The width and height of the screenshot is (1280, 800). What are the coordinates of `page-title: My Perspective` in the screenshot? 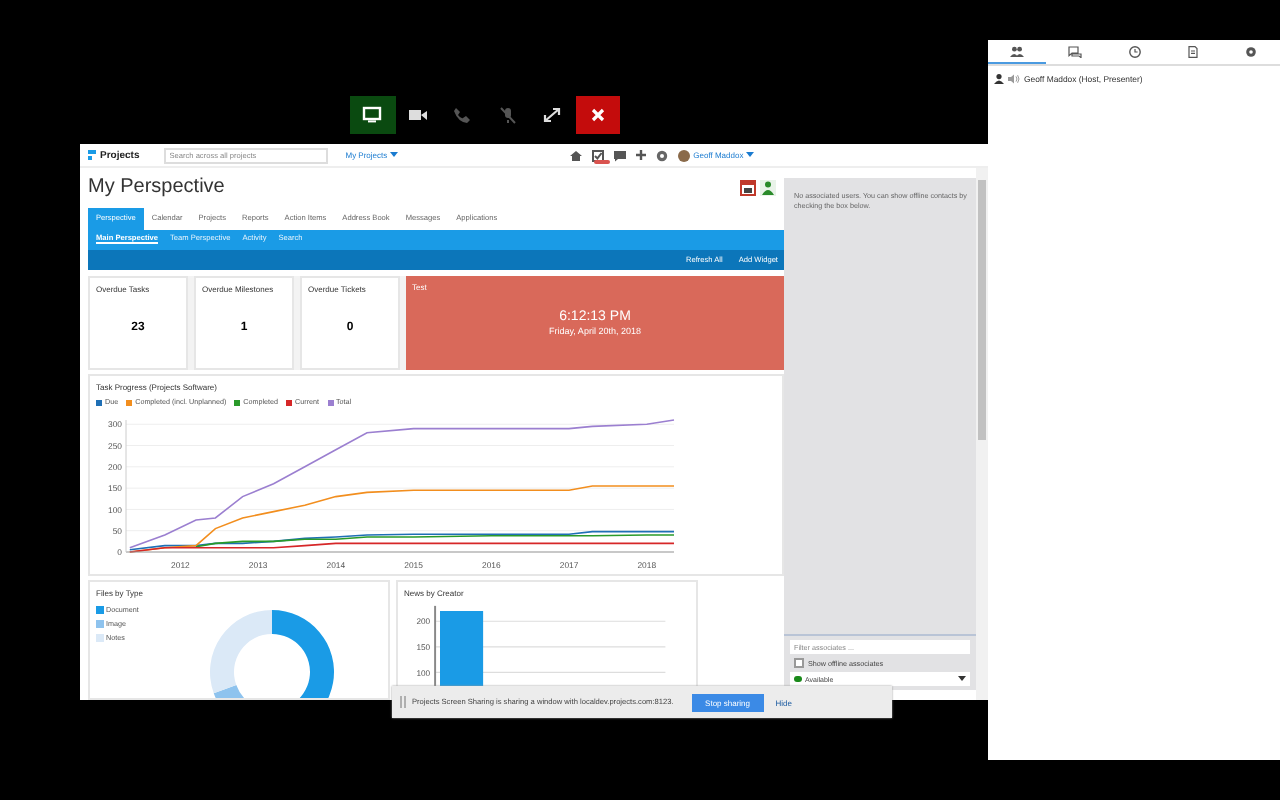 It's located at (156, 187).